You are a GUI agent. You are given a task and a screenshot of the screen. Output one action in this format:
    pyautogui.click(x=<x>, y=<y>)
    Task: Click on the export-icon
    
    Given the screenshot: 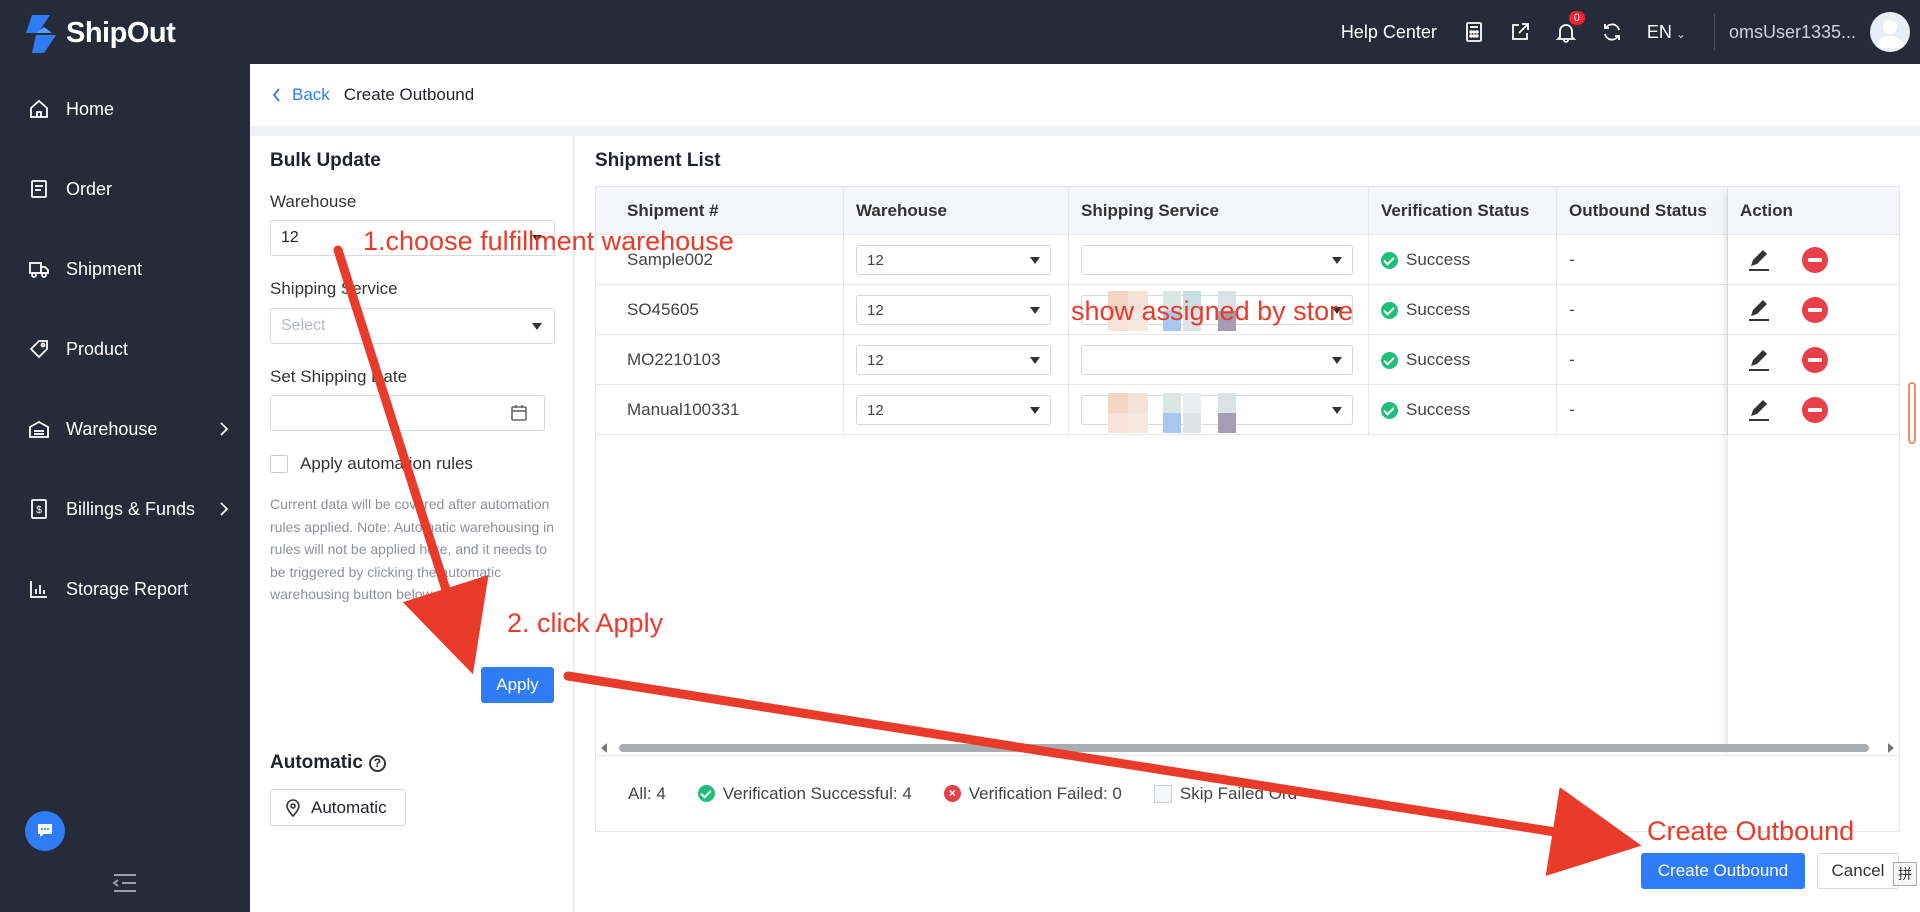 What is the action you would take?
    pyautogui.click(x=1520, y=32)
    